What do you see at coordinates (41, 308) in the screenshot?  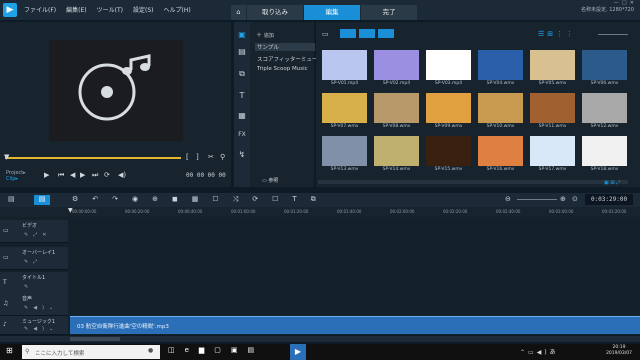 I see `track-voice-controls: ✎◀)⌄` at bounding box center [41, 308].